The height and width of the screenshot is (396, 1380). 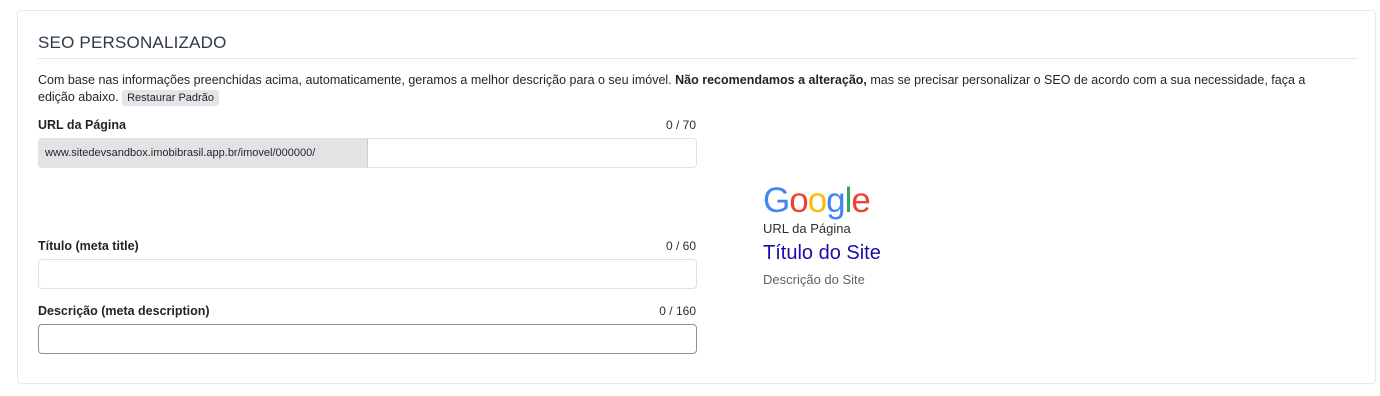 I want to click on description-label: Descrição (meta description), so click(x=124, y=311).